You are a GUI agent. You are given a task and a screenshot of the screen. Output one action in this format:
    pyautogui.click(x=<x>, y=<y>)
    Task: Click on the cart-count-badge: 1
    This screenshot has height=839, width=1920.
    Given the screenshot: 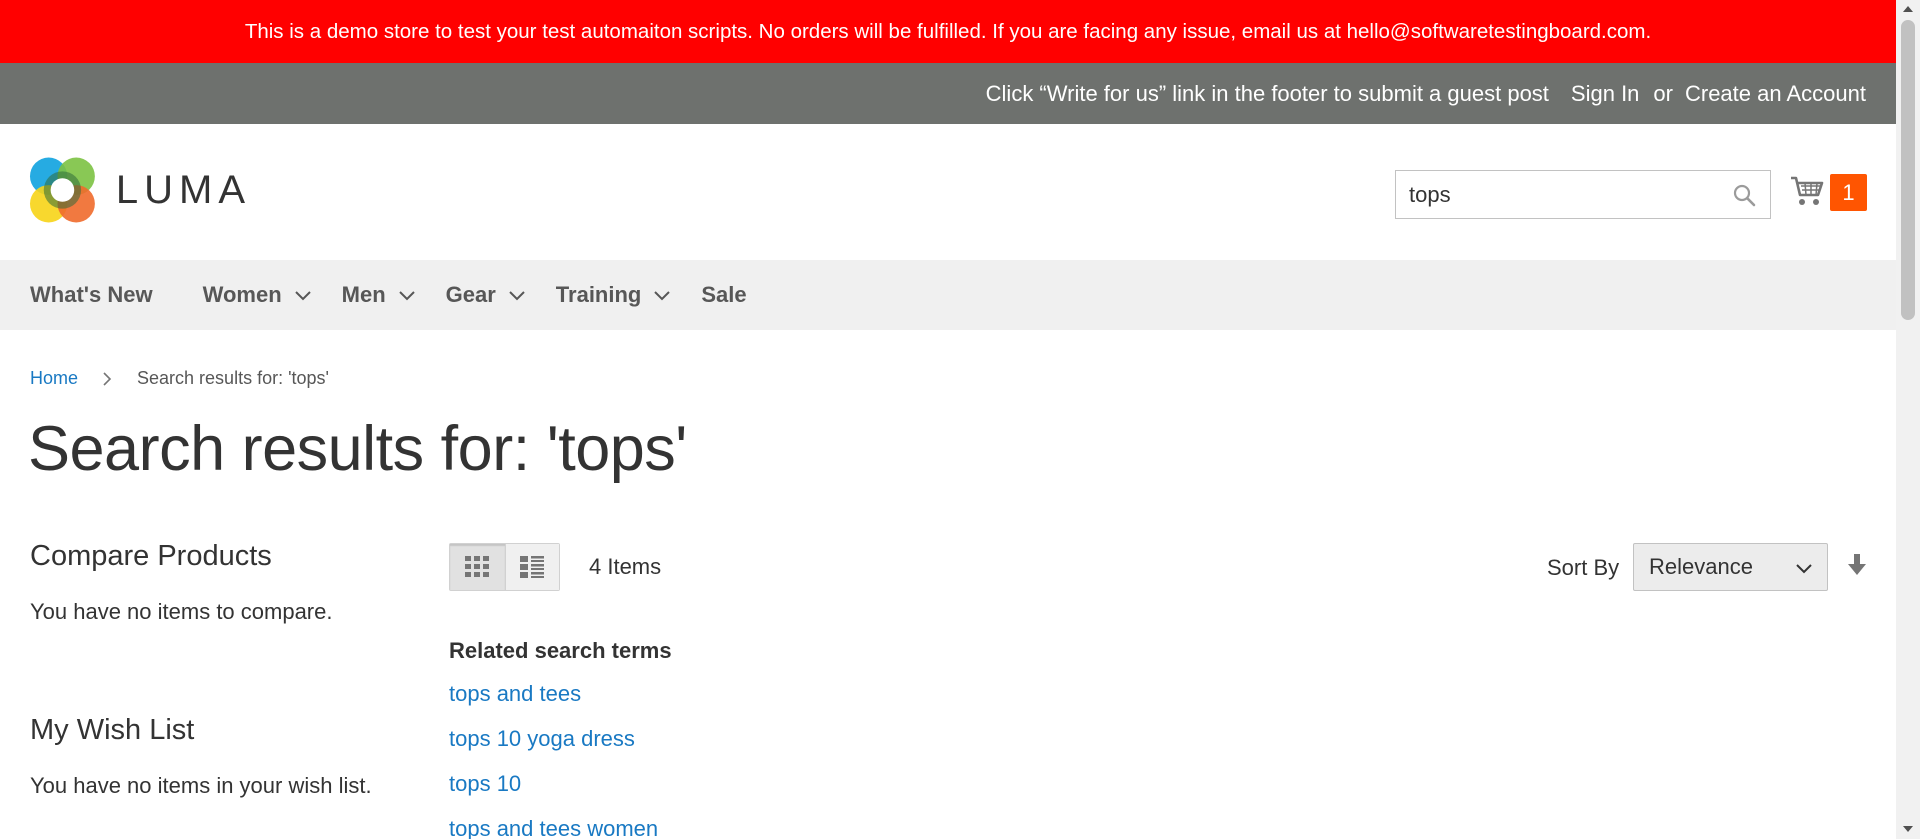 What is the action you would take?
    pyautogui.click(x=1848, y=192)
    